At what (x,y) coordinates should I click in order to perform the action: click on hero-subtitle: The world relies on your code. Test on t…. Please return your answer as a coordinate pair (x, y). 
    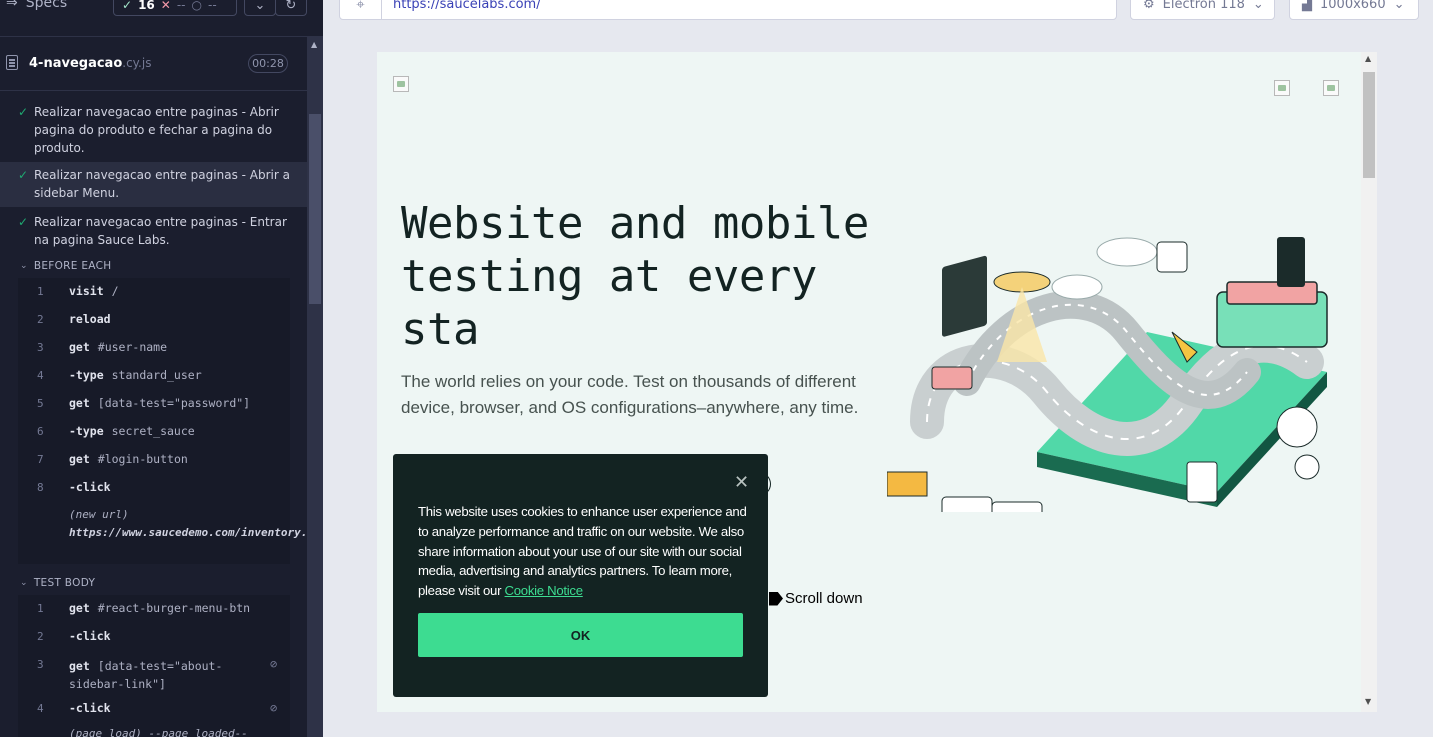
    Looking at the image, I should click on (630, 394).